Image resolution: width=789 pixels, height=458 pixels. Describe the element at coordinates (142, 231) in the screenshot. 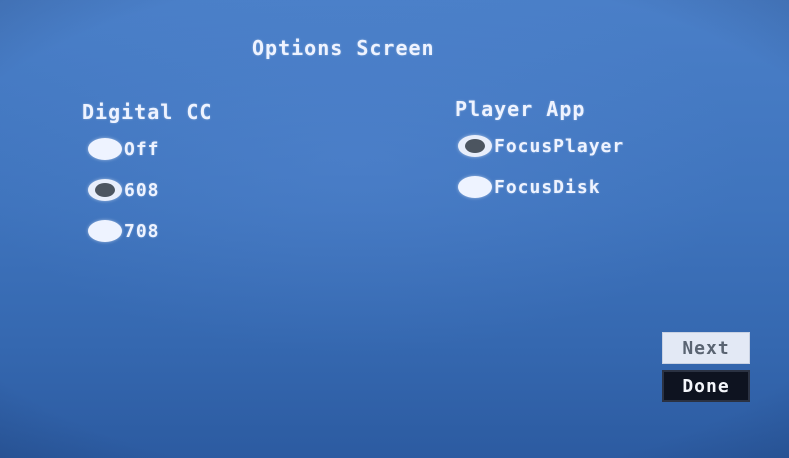

I see `radio-708-label: 708` at that location.